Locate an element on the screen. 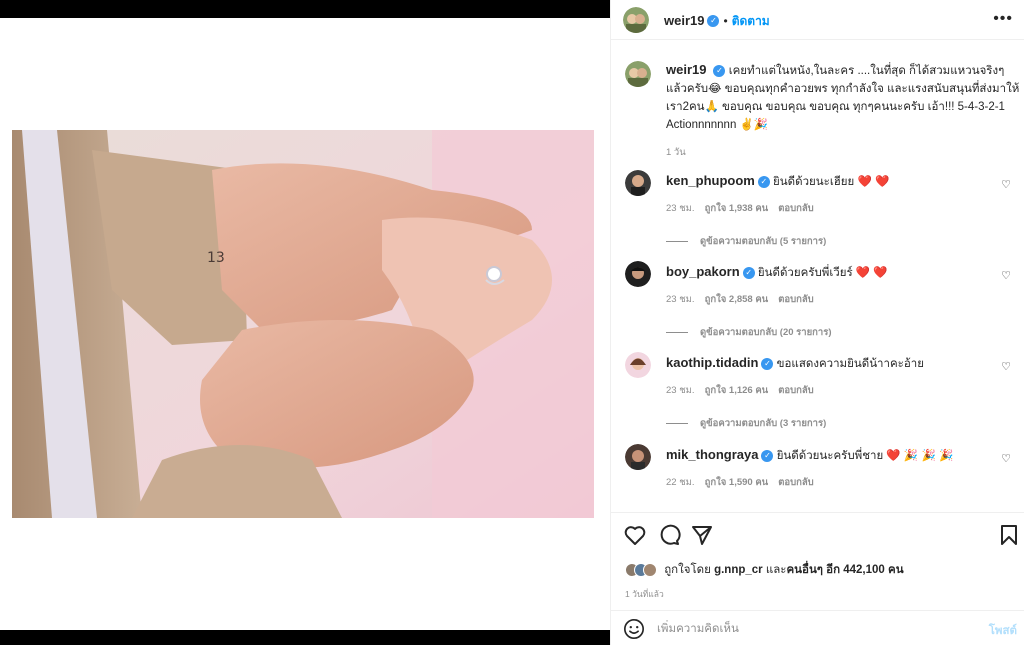  commenter-username: ken_phupoom is located at coordinates (710, 180).